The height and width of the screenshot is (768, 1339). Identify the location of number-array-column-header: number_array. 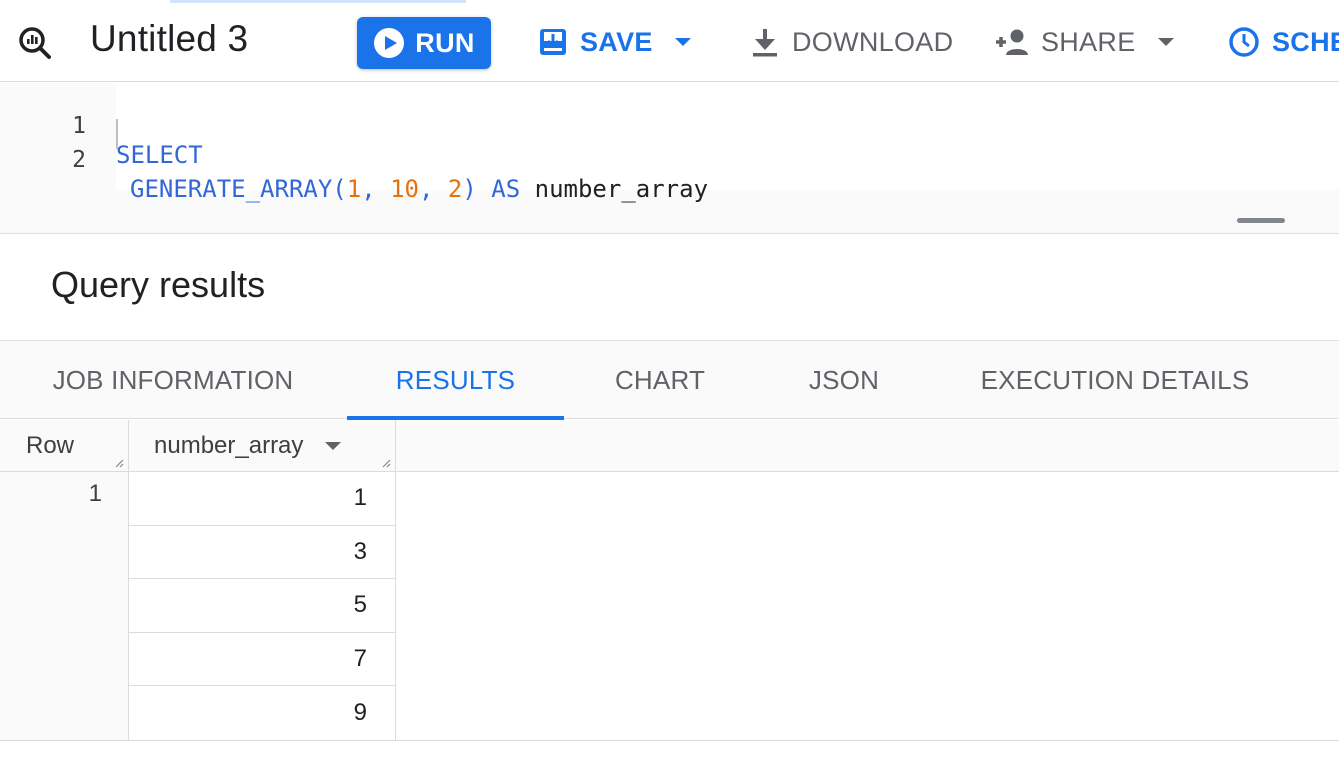
(262, 446).